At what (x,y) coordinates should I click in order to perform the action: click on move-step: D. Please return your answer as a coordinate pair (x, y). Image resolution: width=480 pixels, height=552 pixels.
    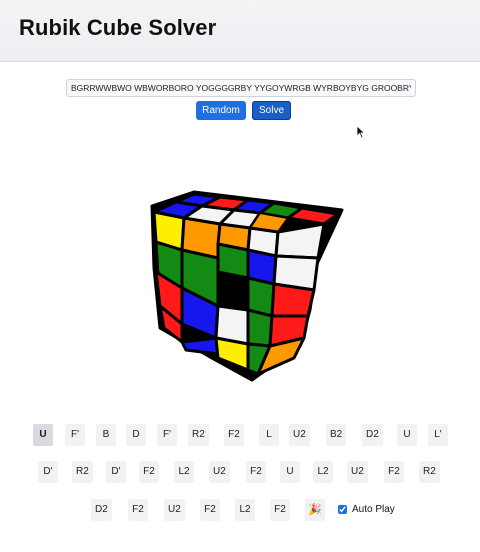
    Looking at the image, I should click on (136, 435).